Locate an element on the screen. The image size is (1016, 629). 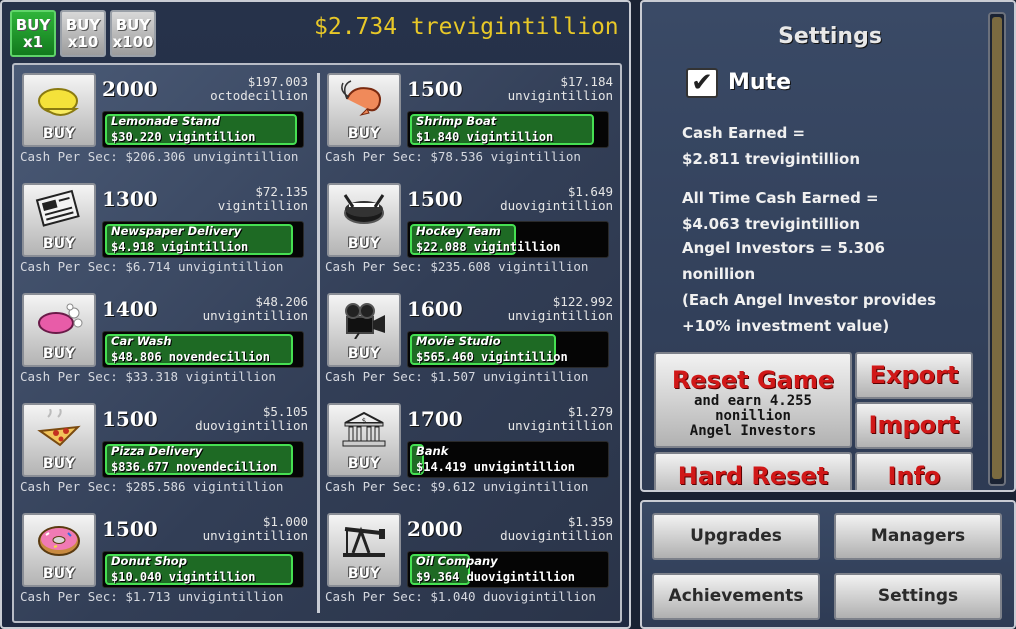
buy-x100-line2: x100 is located at coordinates (133, 41).